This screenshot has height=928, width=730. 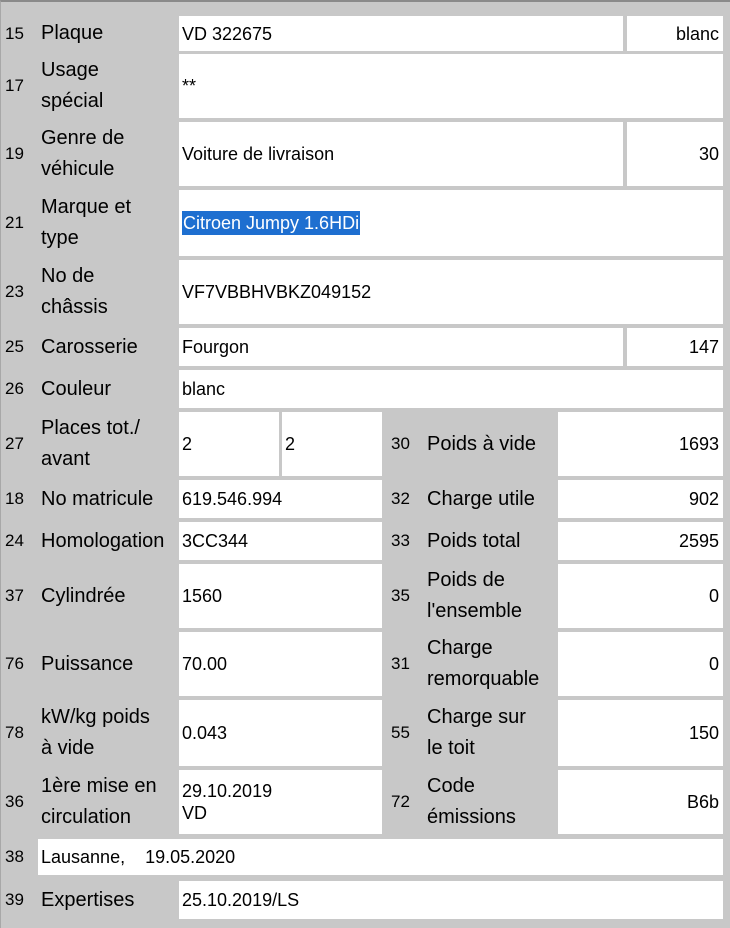 I want to click on kwkg-value: 0.043, so click(x=280, y=733).